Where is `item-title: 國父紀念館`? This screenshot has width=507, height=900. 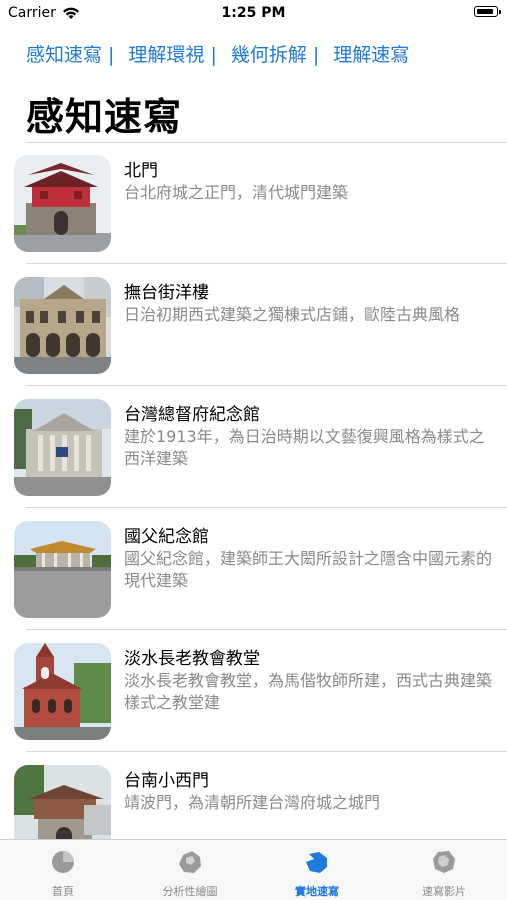
item-title: 國父紀念館 is located at coordinates (166, 537).